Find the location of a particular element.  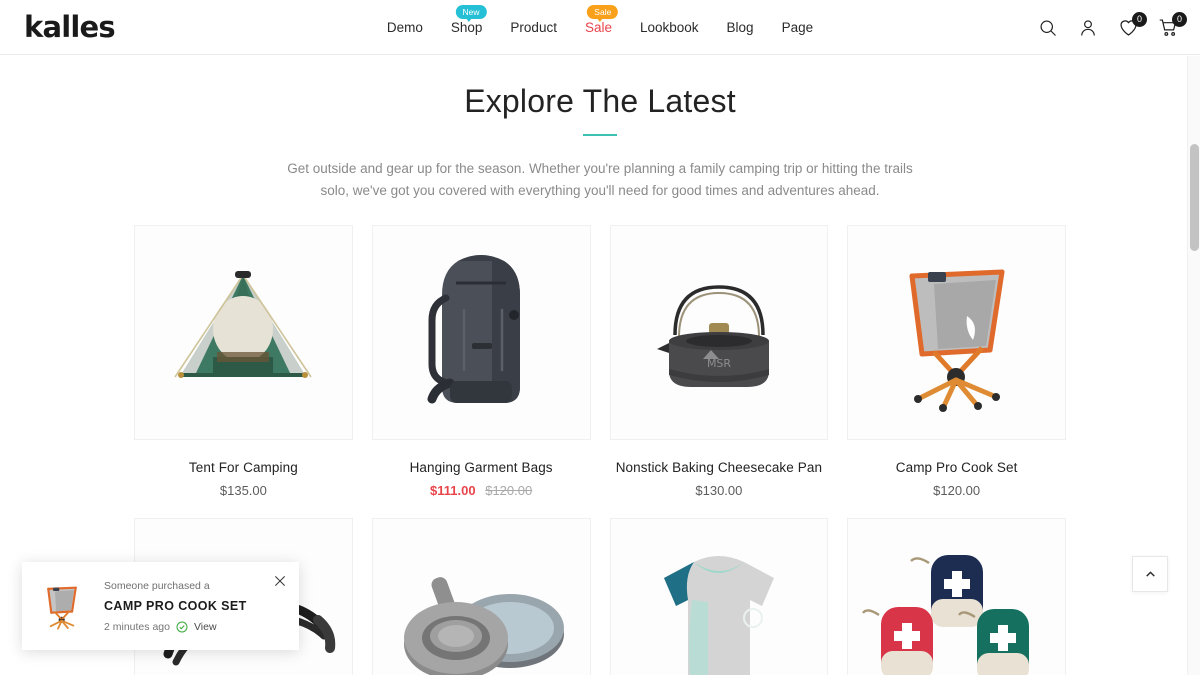

product-image-chair is located at coordinates (956, 332).